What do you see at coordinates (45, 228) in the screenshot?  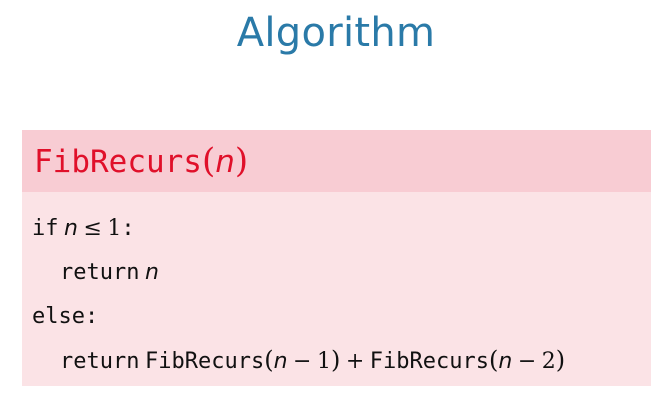 I see `keyword-if: if` at bounding box center [45, 228].